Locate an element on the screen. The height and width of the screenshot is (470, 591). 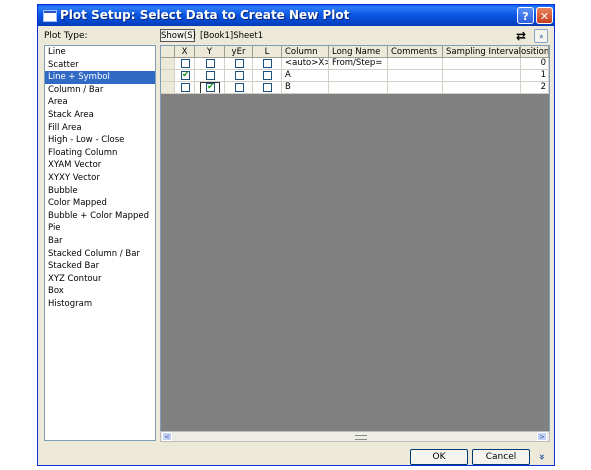
plot-type-item: Column / Bar is located at coordinates (100, 90).